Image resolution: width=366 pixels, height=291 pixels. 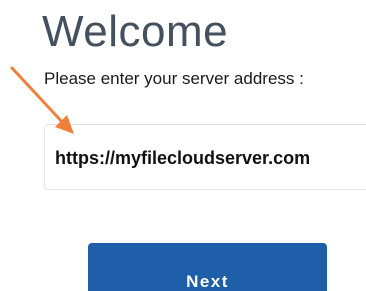 What do you see at coordinates (210, 158) in the screenshot?
I see `server-address-input` at bounding box center [210, 158].